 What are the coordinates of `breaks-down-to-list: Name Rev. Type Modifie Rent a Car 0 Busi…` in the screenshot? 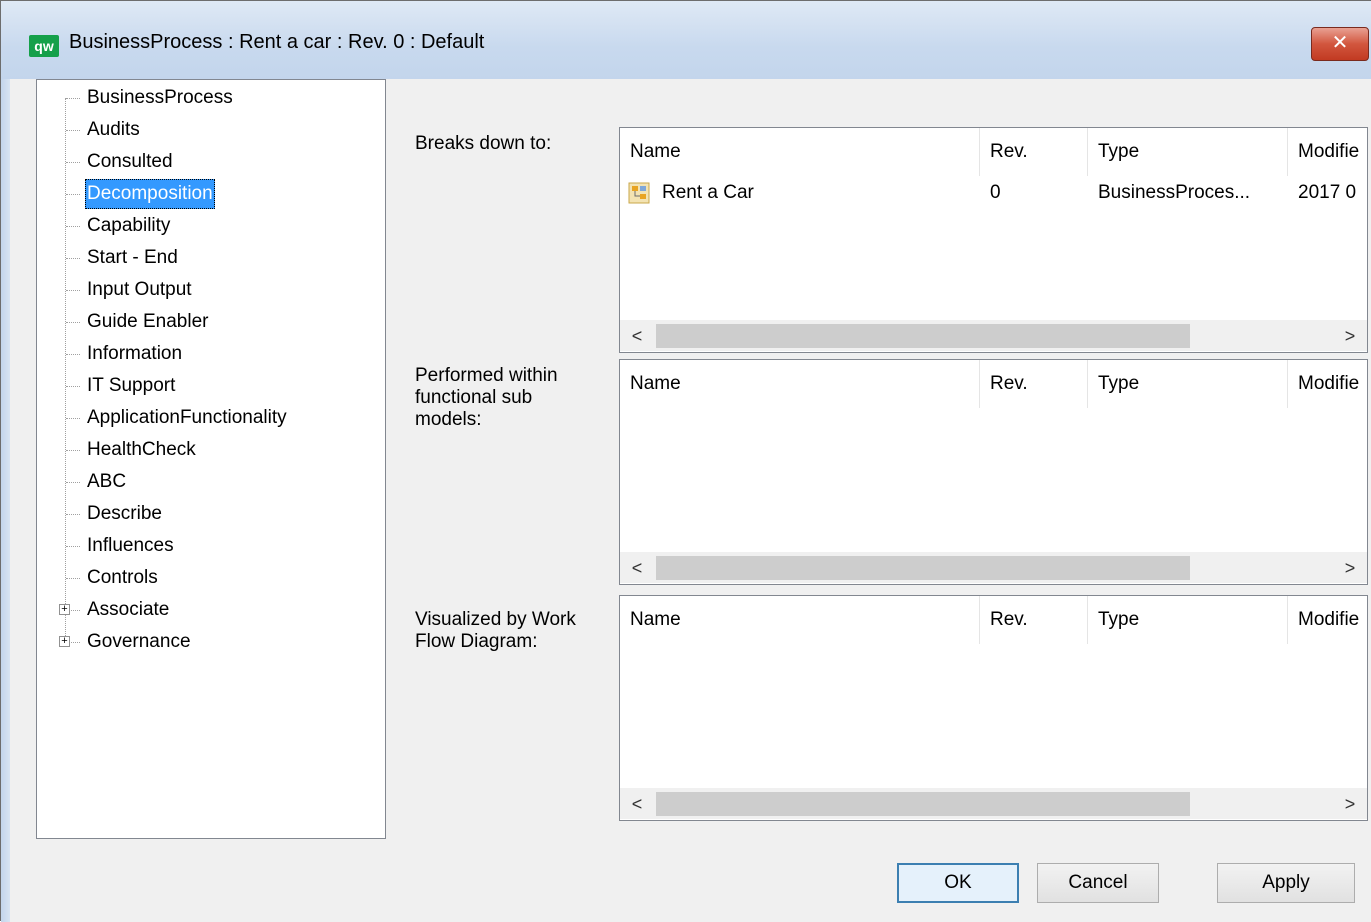 It's located at (993, 240).